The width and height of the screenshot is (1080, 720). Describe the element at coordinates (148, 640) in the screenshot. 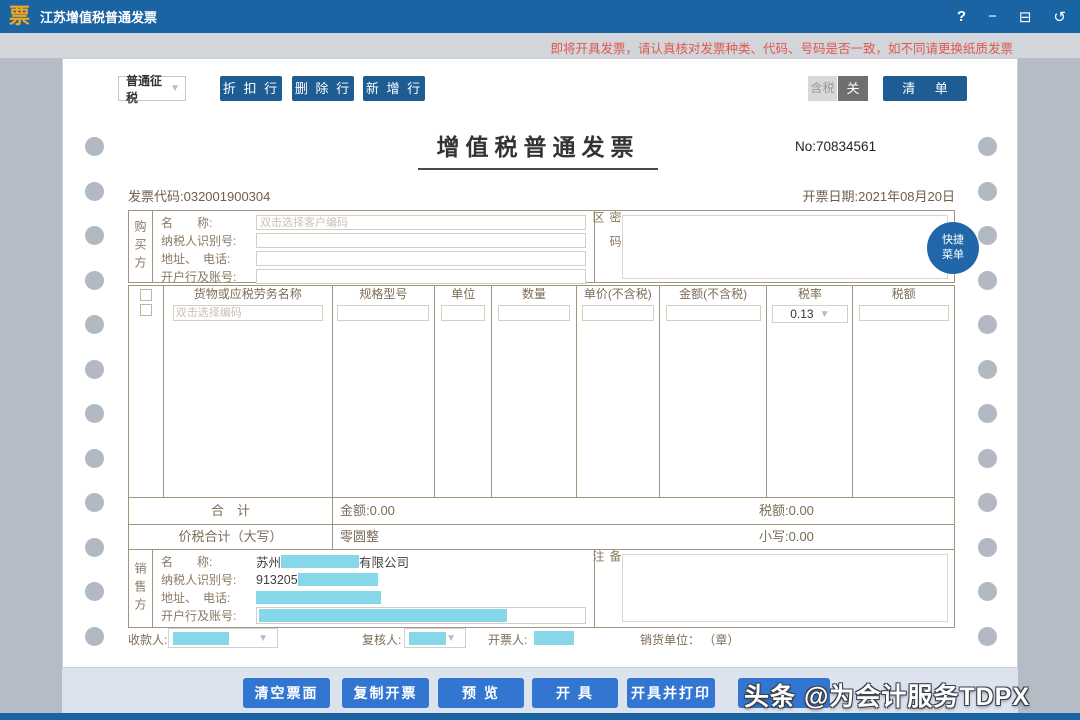

I see `payee-label: 收款人:` at that location.